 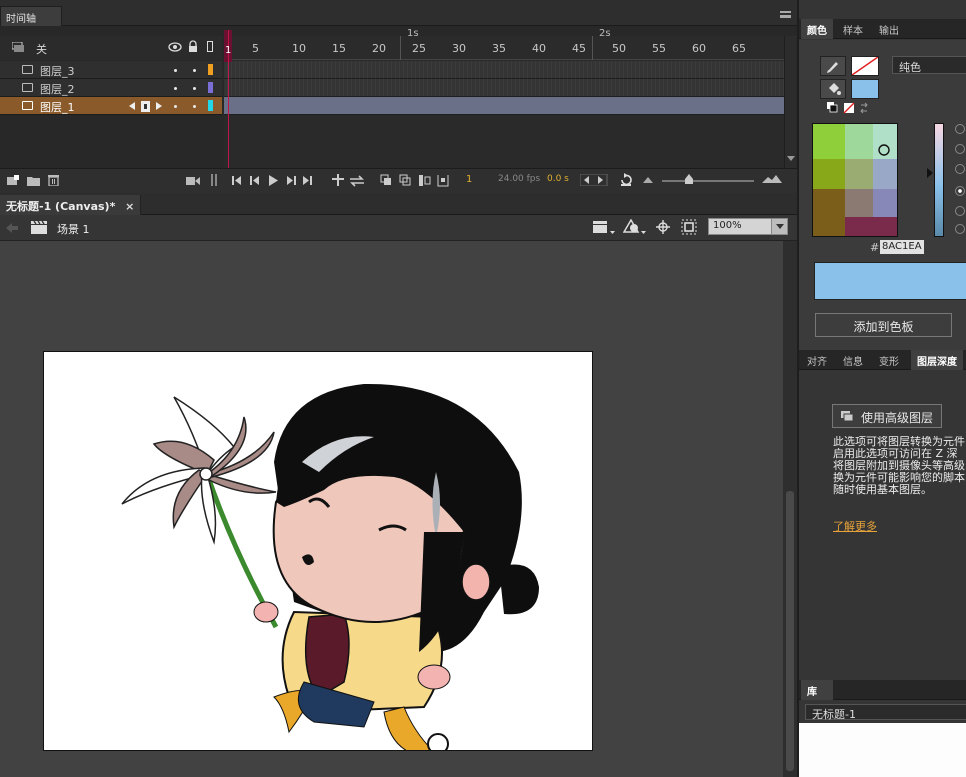 What do you see at coordinates (708, 181) in the screenshot?
I see `timeline-zoom-slider` at bounding box center [708, 181].